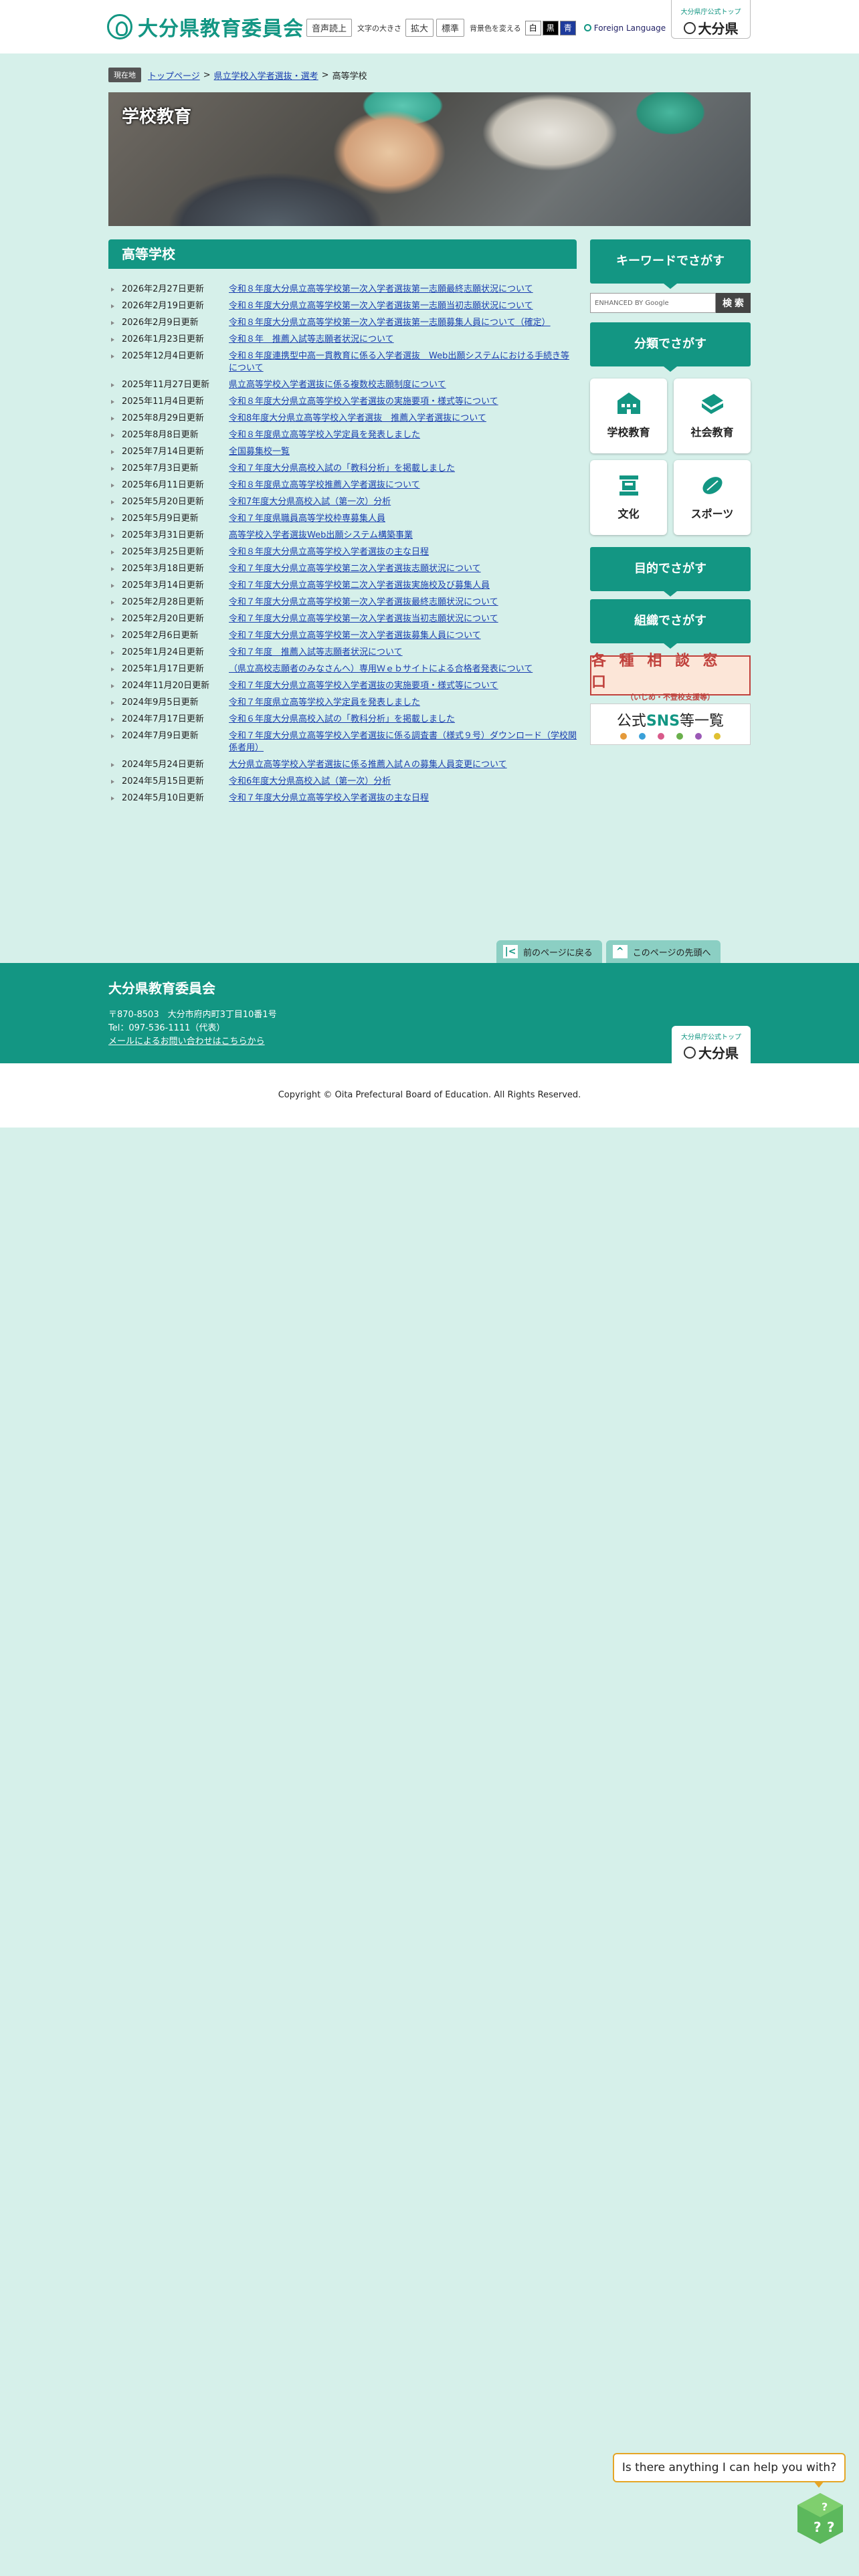  What do you see at coordinates (403, 502) in the screenshot?
I see `news-link: 令和7年度大分県高校入試（第一次）分析` at bounding box center [403, 502].